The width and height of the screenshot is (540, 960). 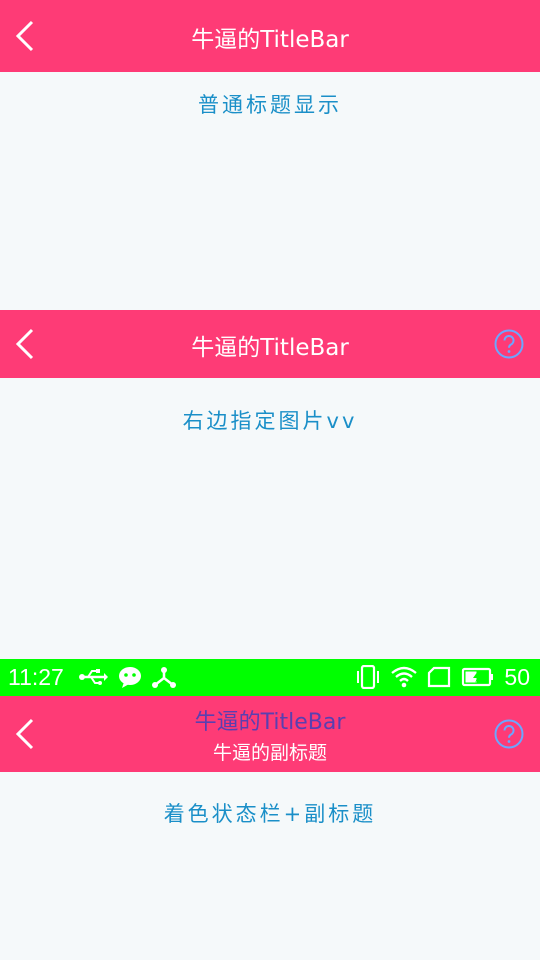 I want to click on titlebar-normal: 牛逼的TitleBar, so click(x=270, y=36).